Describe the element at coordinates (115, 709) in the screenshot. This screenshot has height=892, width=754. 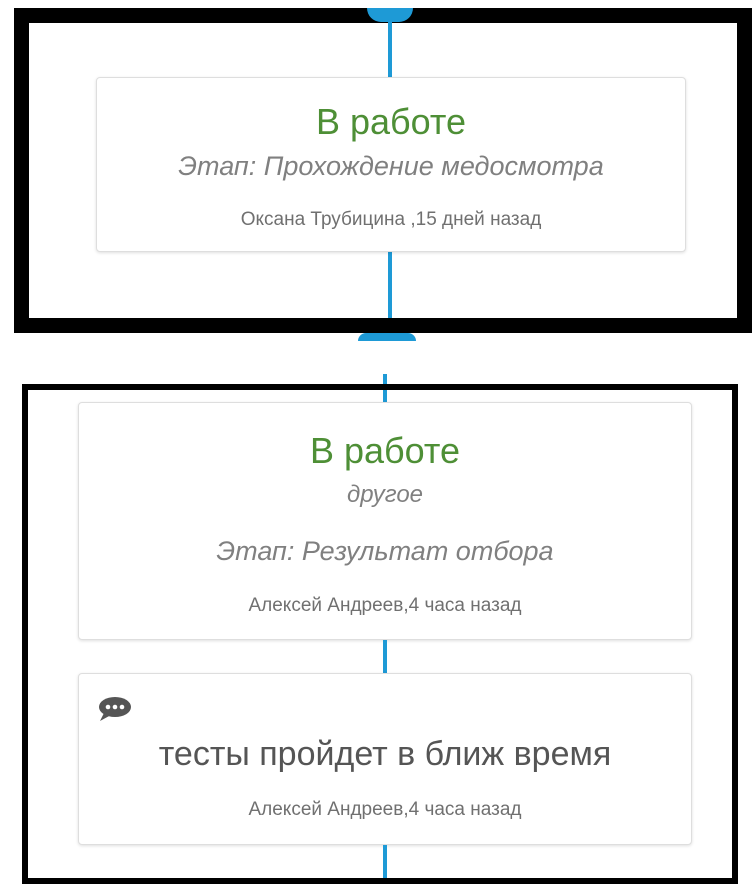
I see `chat-bubble-icon` at that location.